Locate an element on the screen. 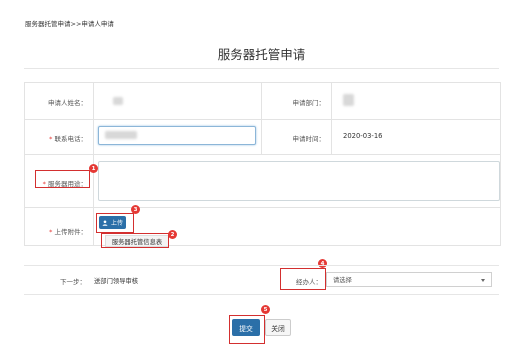  caret-down-icon is located at coordinates (483, 280).